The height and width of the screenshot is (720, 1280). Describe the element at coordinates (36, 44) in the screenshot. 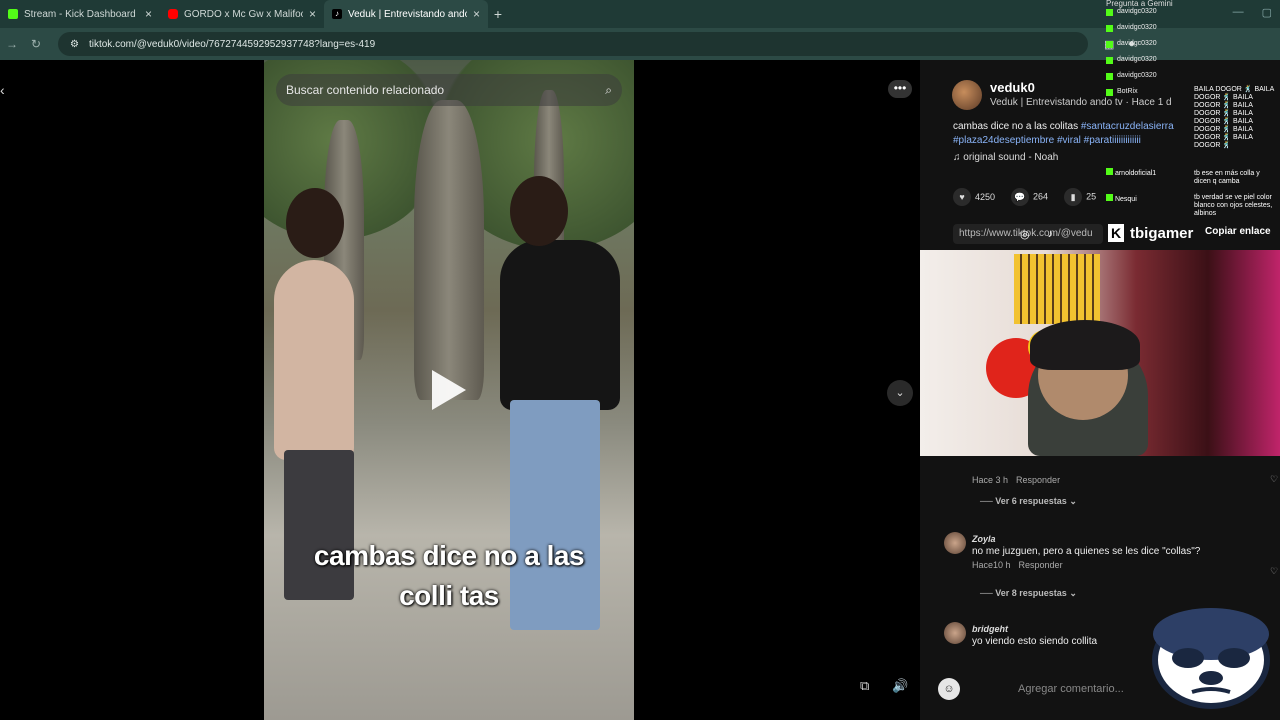

I see `reload-icon: ↻` at that location.